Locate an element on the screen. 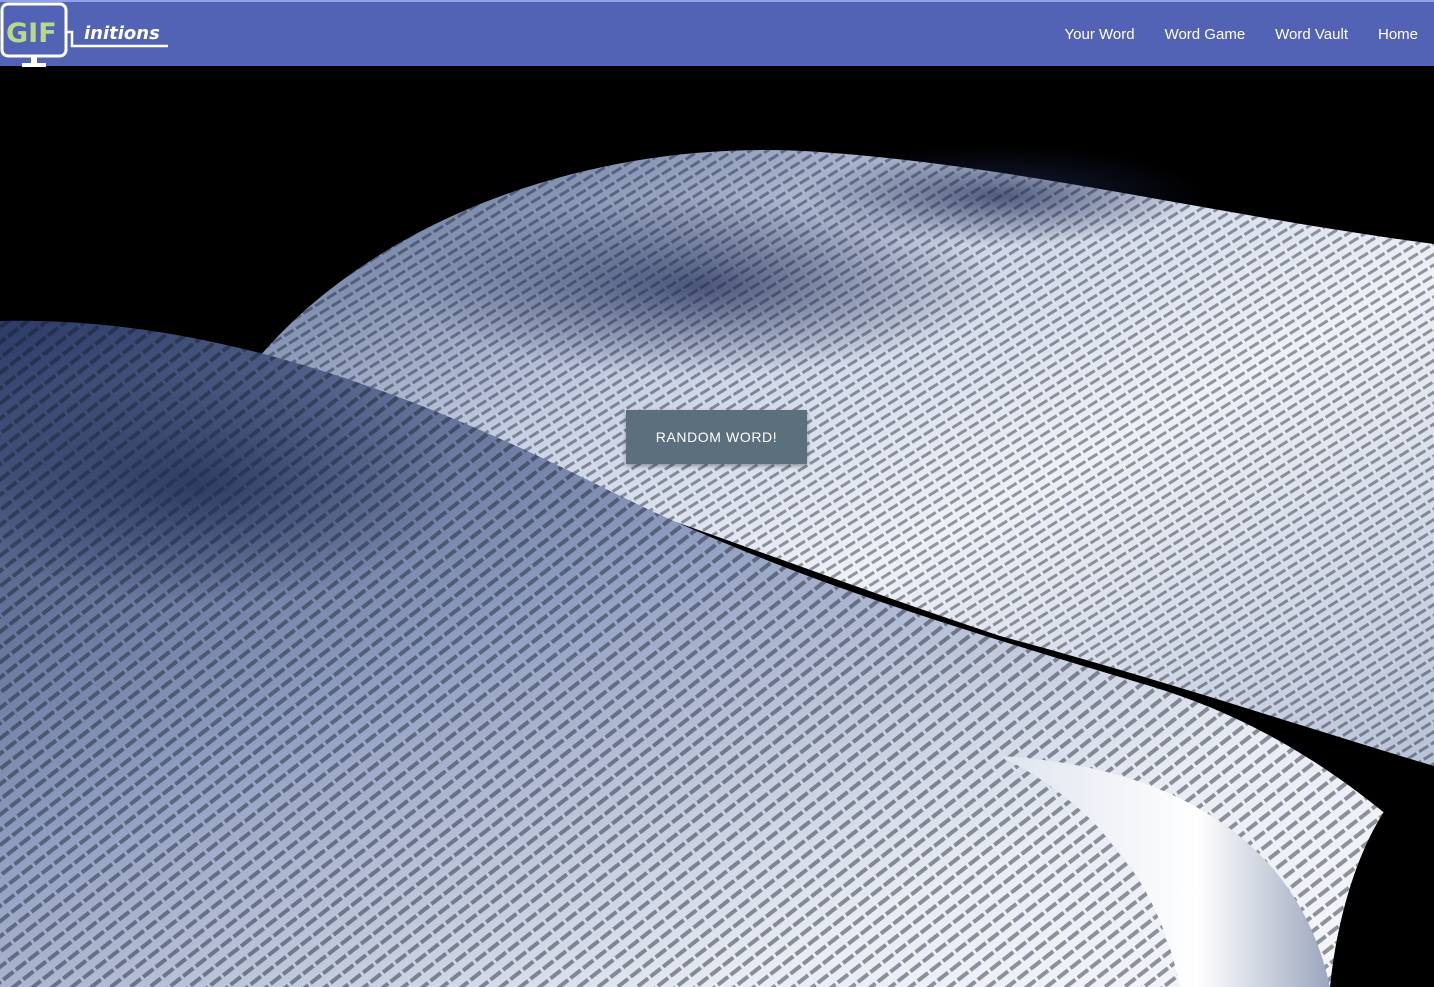 The height and width of the screenshot is (987, 1434). nav-word-game: Word Game is located at coordinates (1205, 34).